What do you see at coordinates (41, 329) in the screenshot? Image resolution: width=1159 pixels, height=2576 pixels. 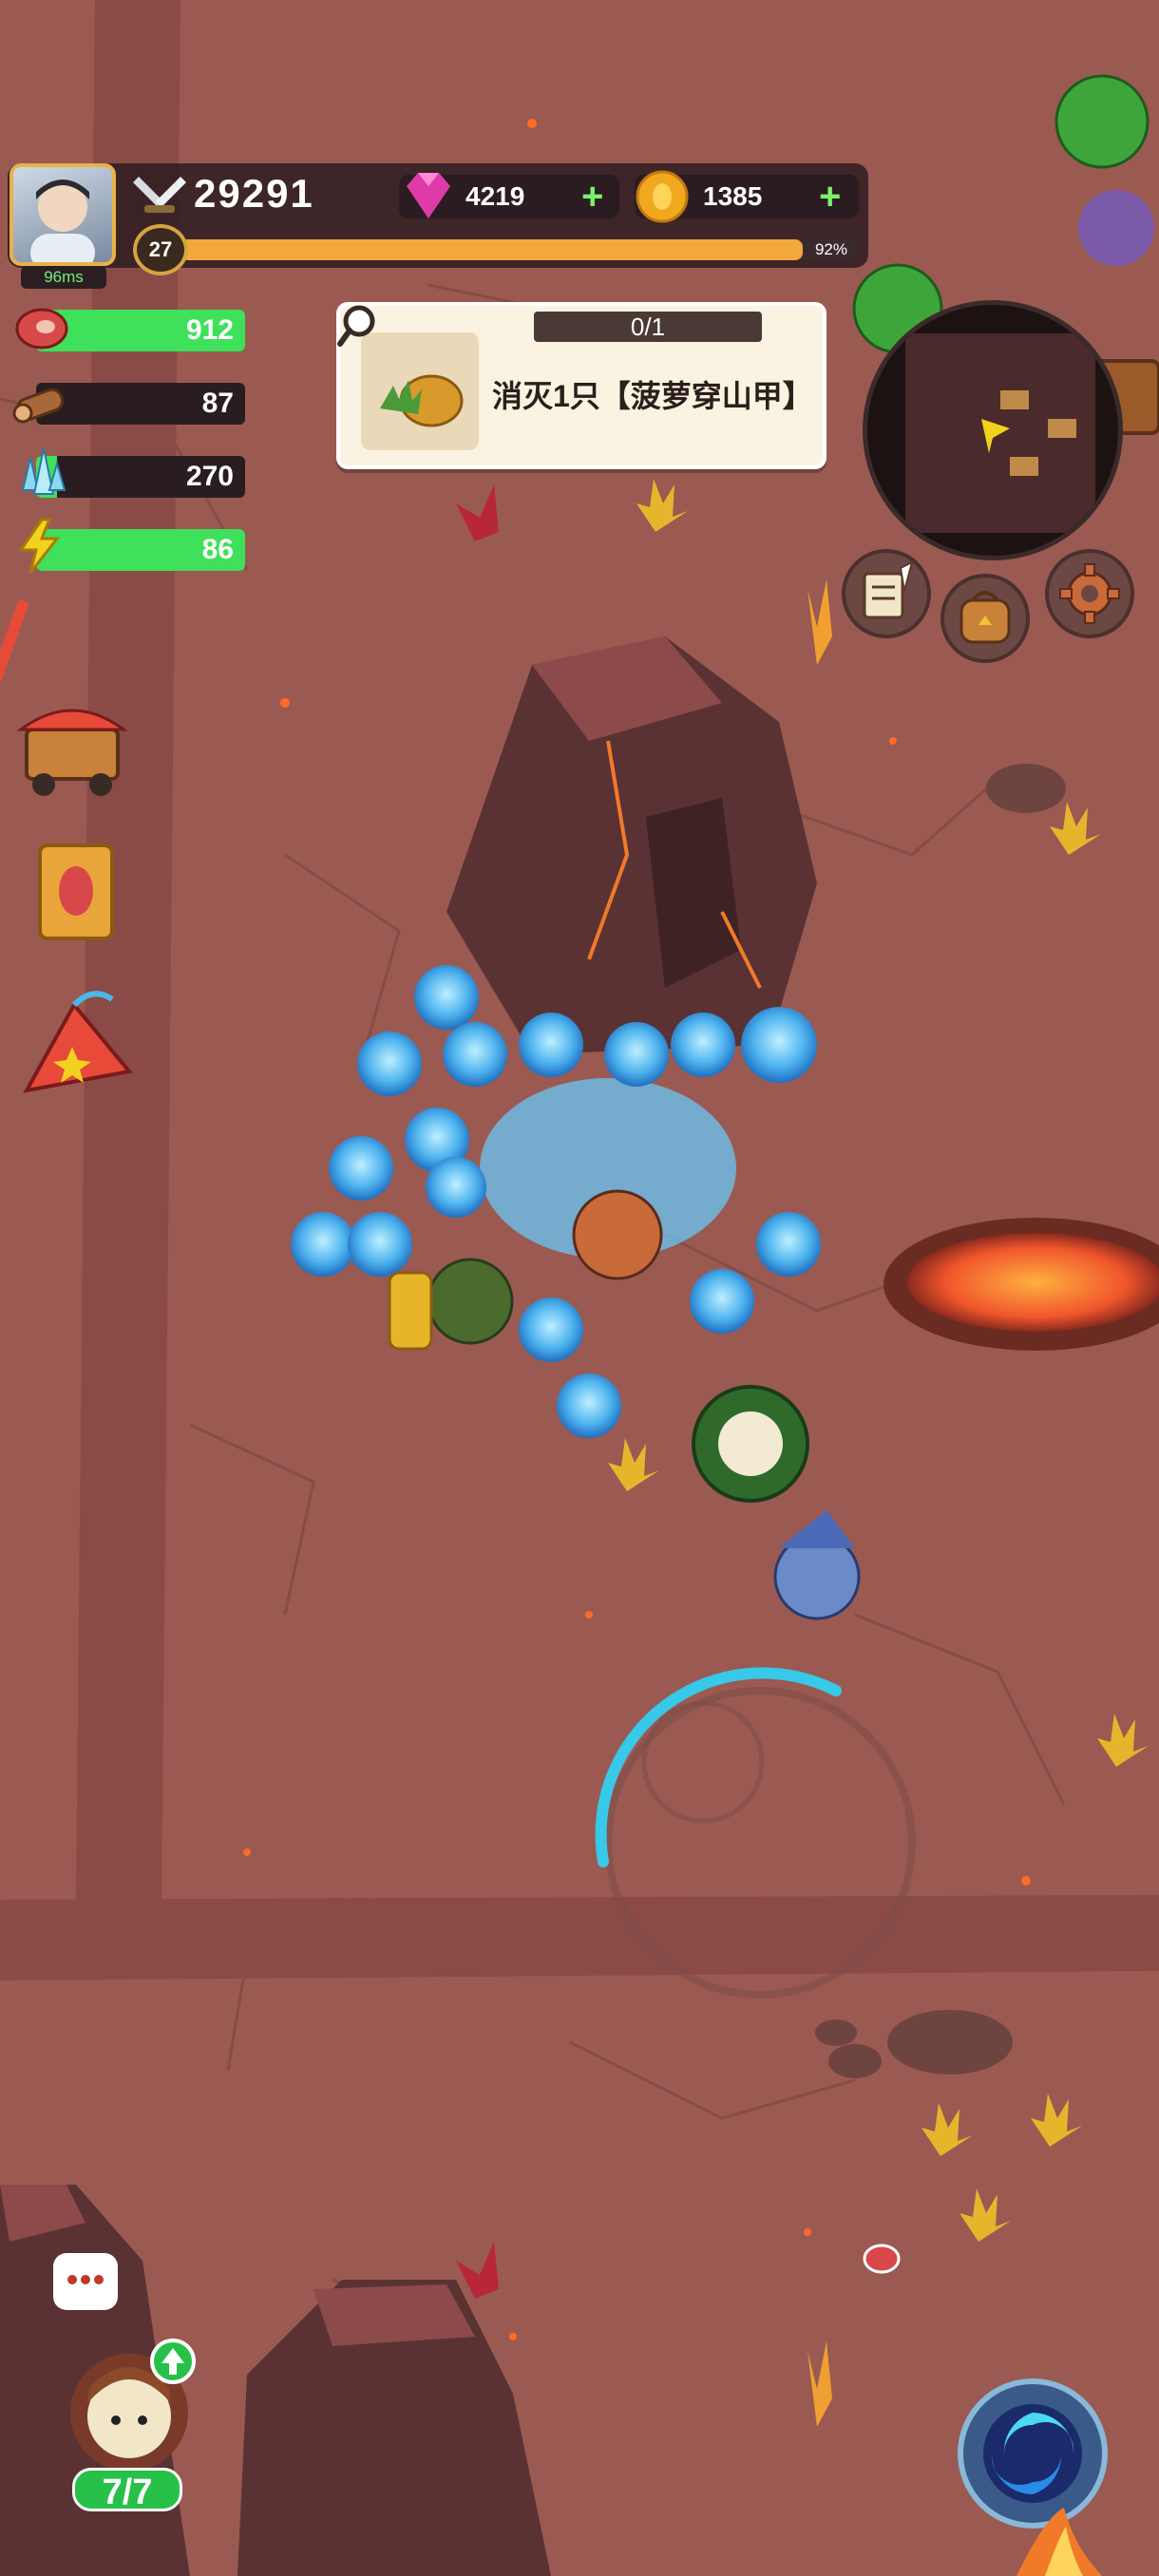 I see `meat-icon` at bounding box center [41, 329].